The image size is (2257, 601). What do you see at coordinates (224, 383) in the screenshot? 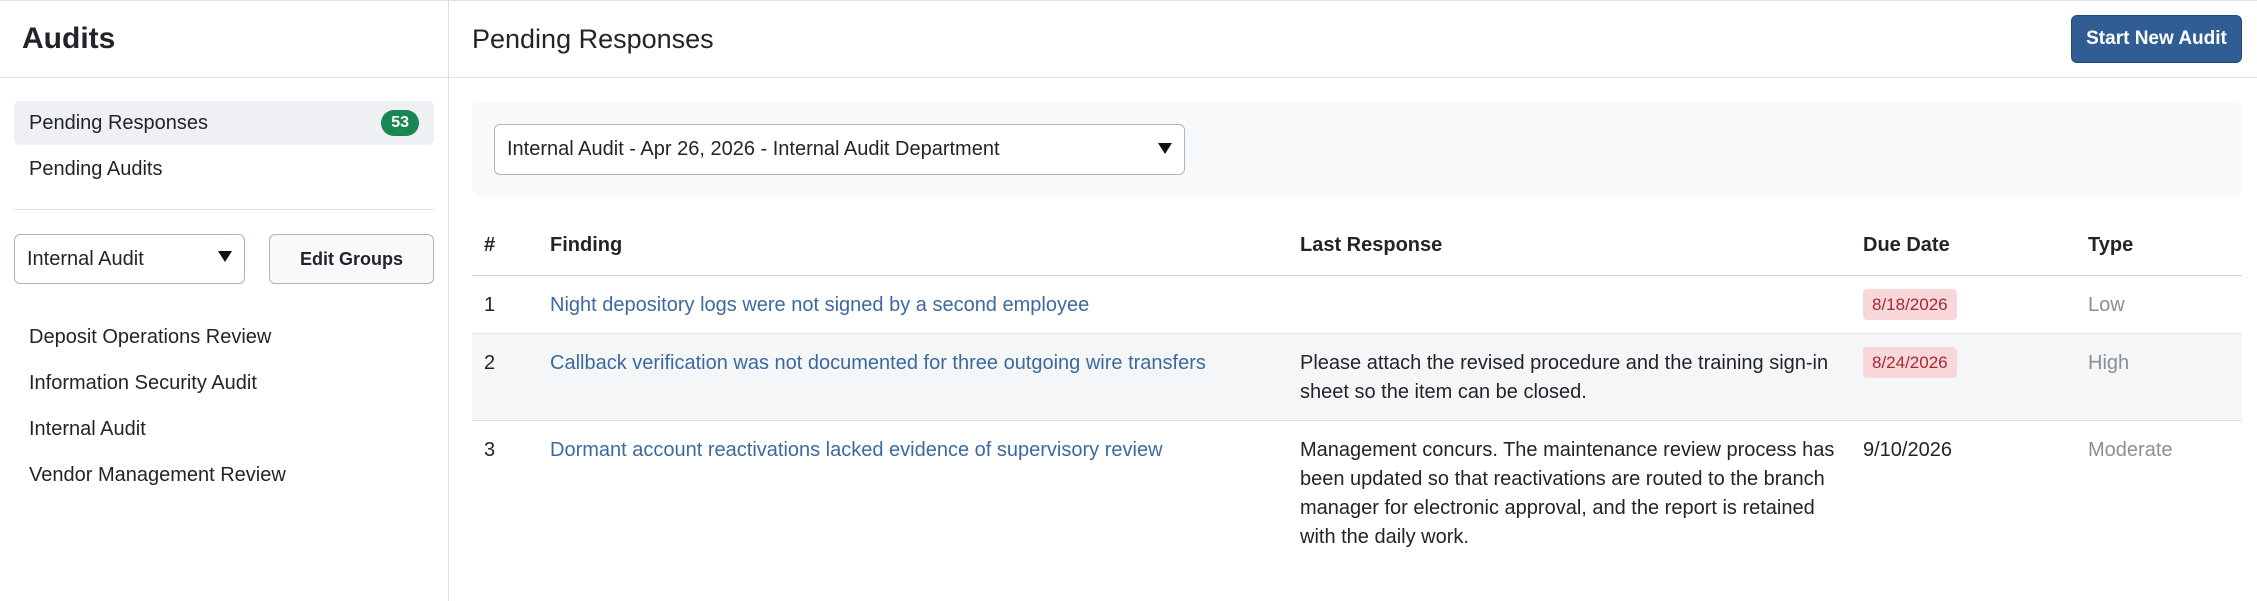
I see `group-item-information-security-audit: Information Security Audit` at bounding box center [224, 383].